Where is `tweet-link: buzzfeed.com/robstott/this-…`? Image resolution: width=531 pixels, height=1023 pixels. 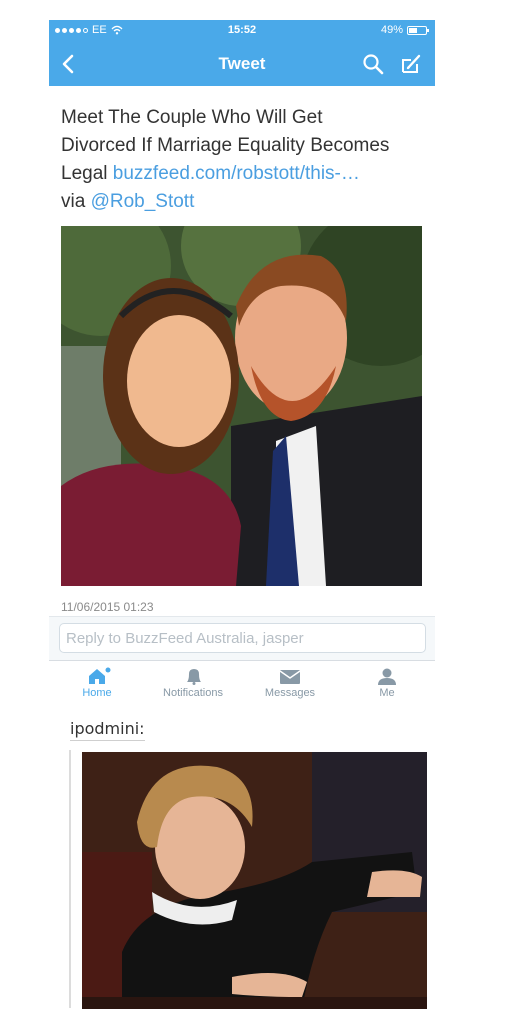
tweet-link: buzzfeed.com/robstott/this-… is located at coordinates (236, 173).